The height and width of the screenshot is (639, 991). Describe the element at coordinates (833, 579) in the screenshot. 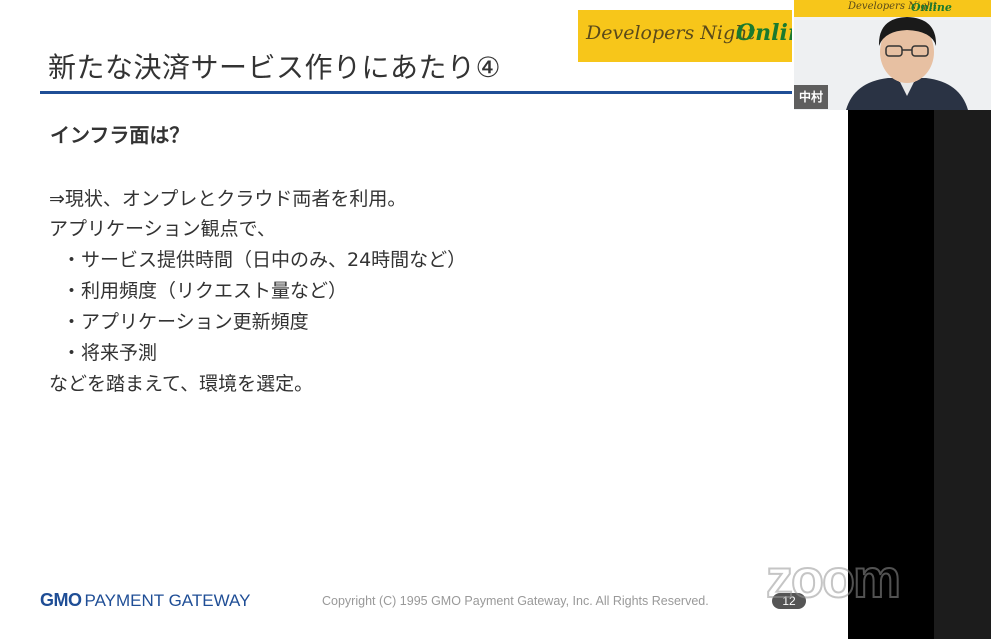

I see `zoom-watermark: zoom` at that location.